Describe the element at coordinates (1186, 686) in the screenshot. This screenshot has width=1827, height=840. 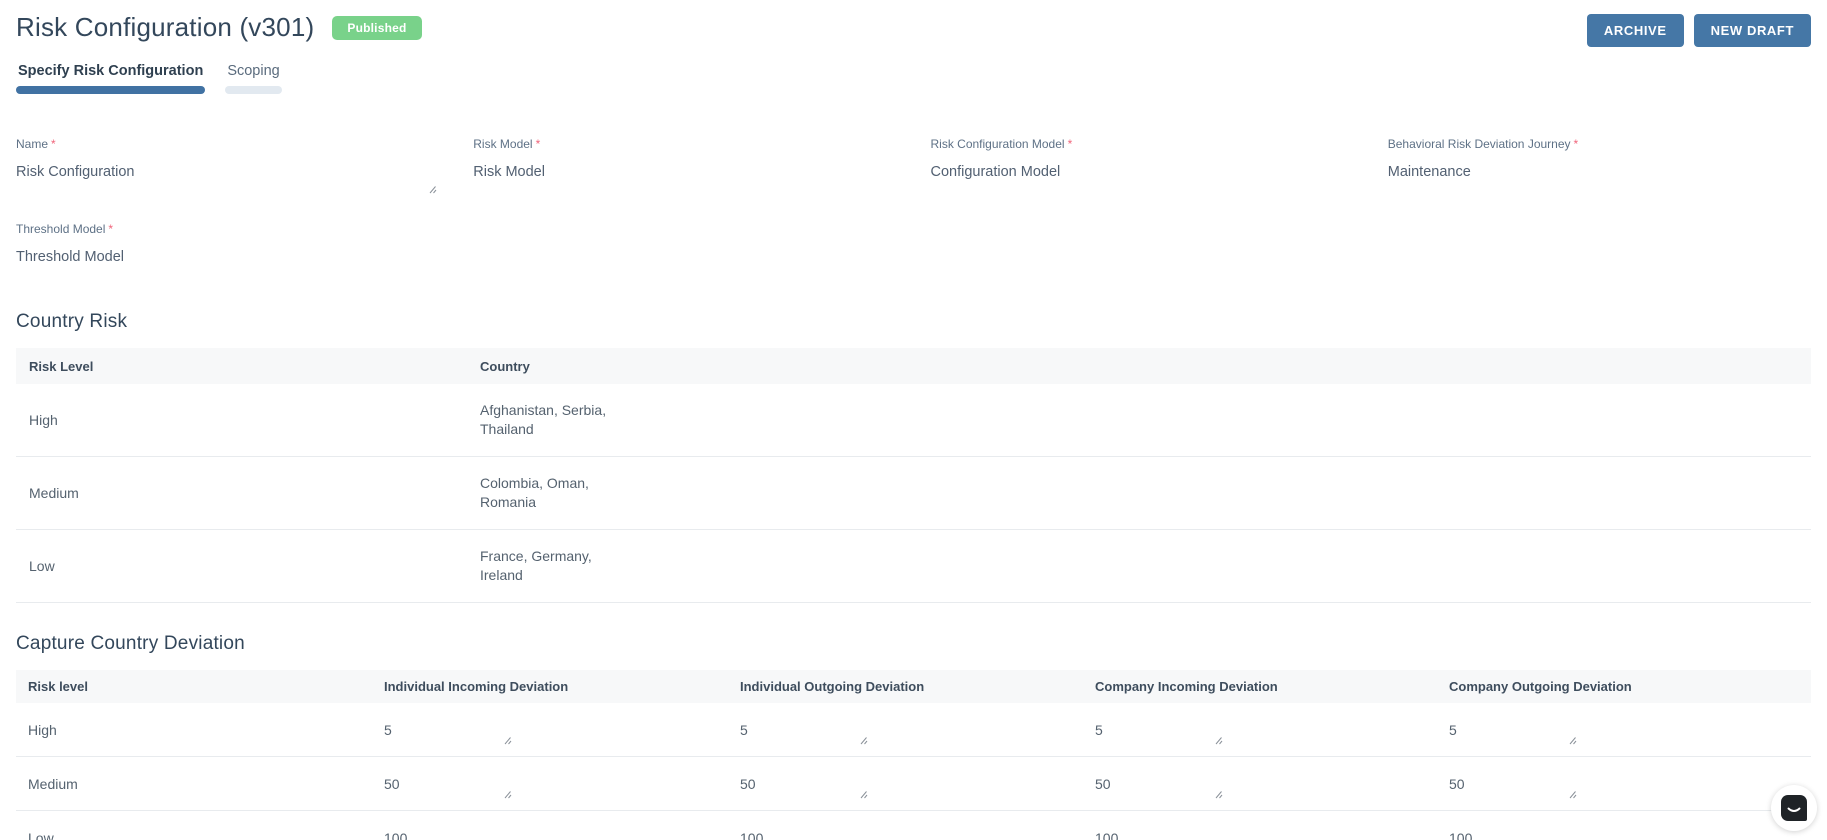
I see `column-header-company-incoming: Company Incoming Deviation` at that location.